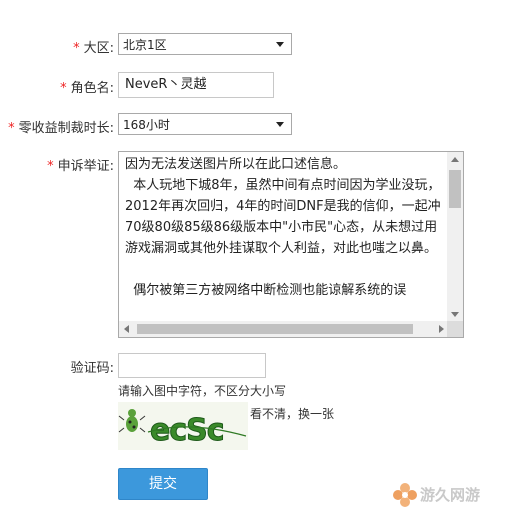 This screenshot has height=511, width=508. Describe the element at coordinates (166, 84) in the screenshot. I see `role-name-value: NeveR丶灵越` at that location.